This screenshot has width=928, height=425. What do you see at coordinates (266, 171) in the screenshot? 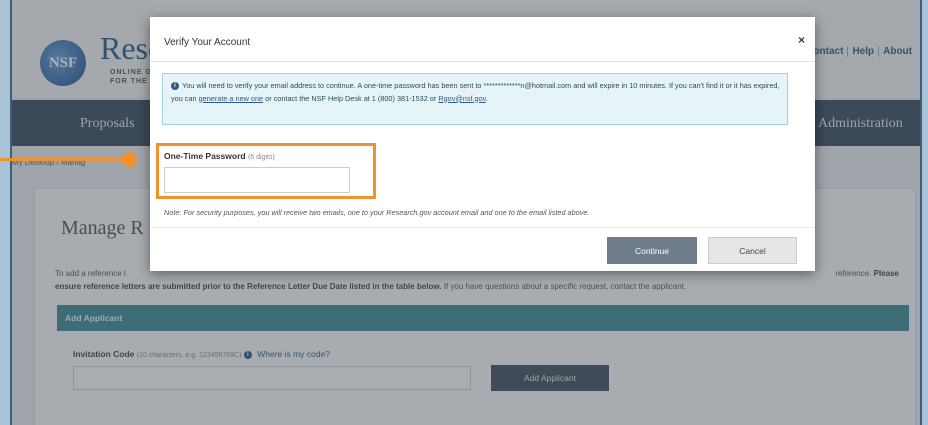
I see `otp-highlight-box` at bounding box center [266, 171].